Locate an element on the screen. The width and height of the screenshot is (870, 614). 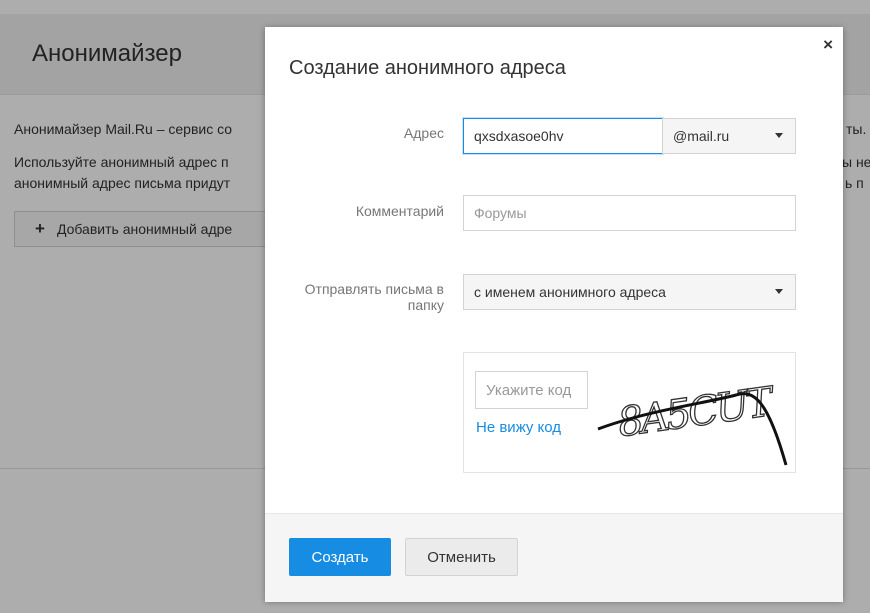
comment-input is located at coordinates (629, 213).